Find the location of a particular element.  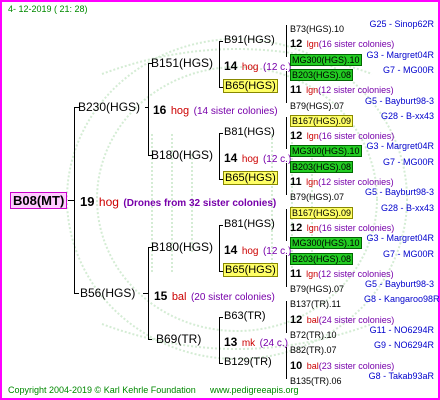

ancestor-row: B82(TR).07 is located at coordinates (313, 349).